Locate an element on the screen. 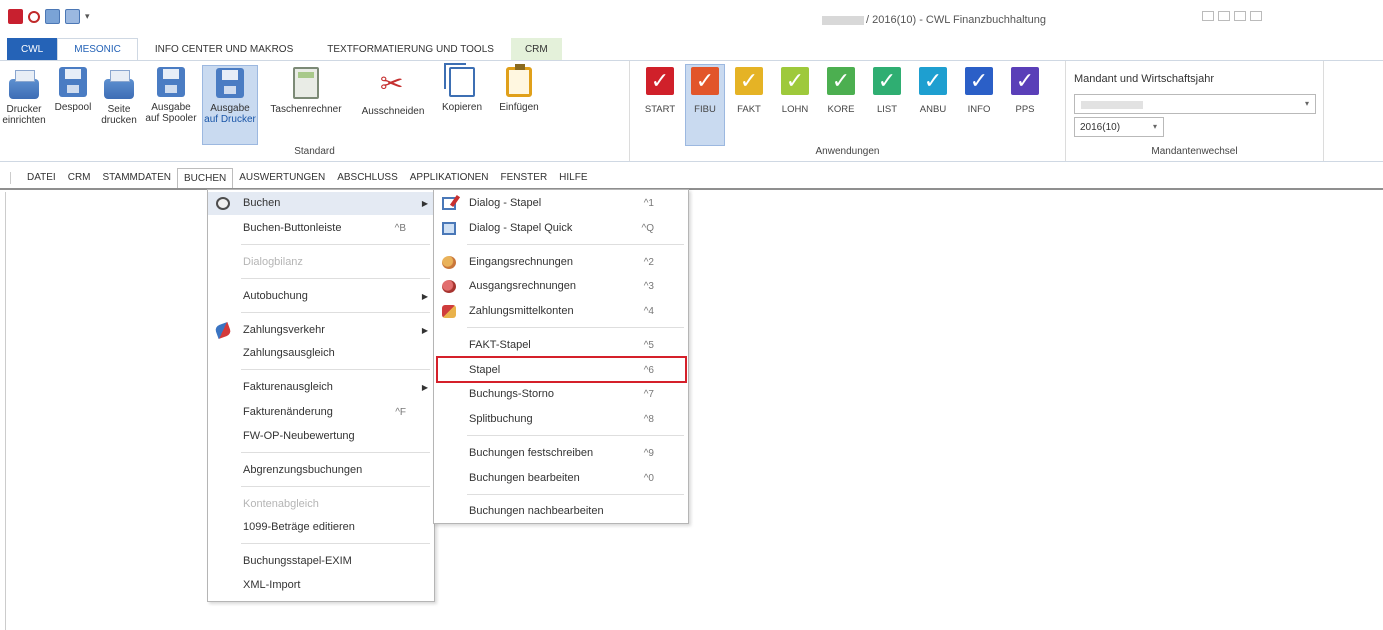  app-kore: ✓ KORE is located at coordinates (841, 91).